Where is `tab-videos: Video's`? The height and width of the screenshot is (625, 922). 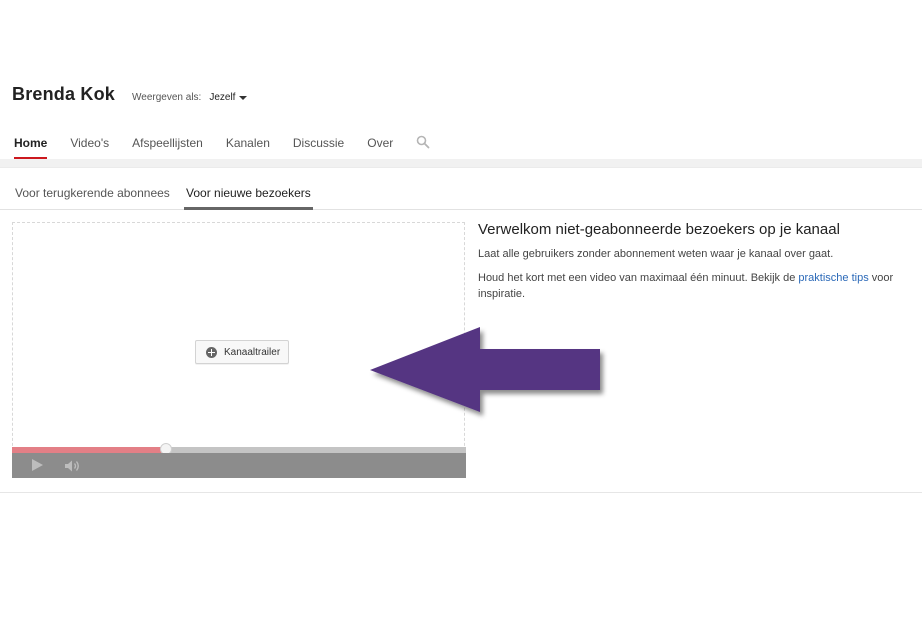
tab-videos: Video's is located at coordinates (89, 143).